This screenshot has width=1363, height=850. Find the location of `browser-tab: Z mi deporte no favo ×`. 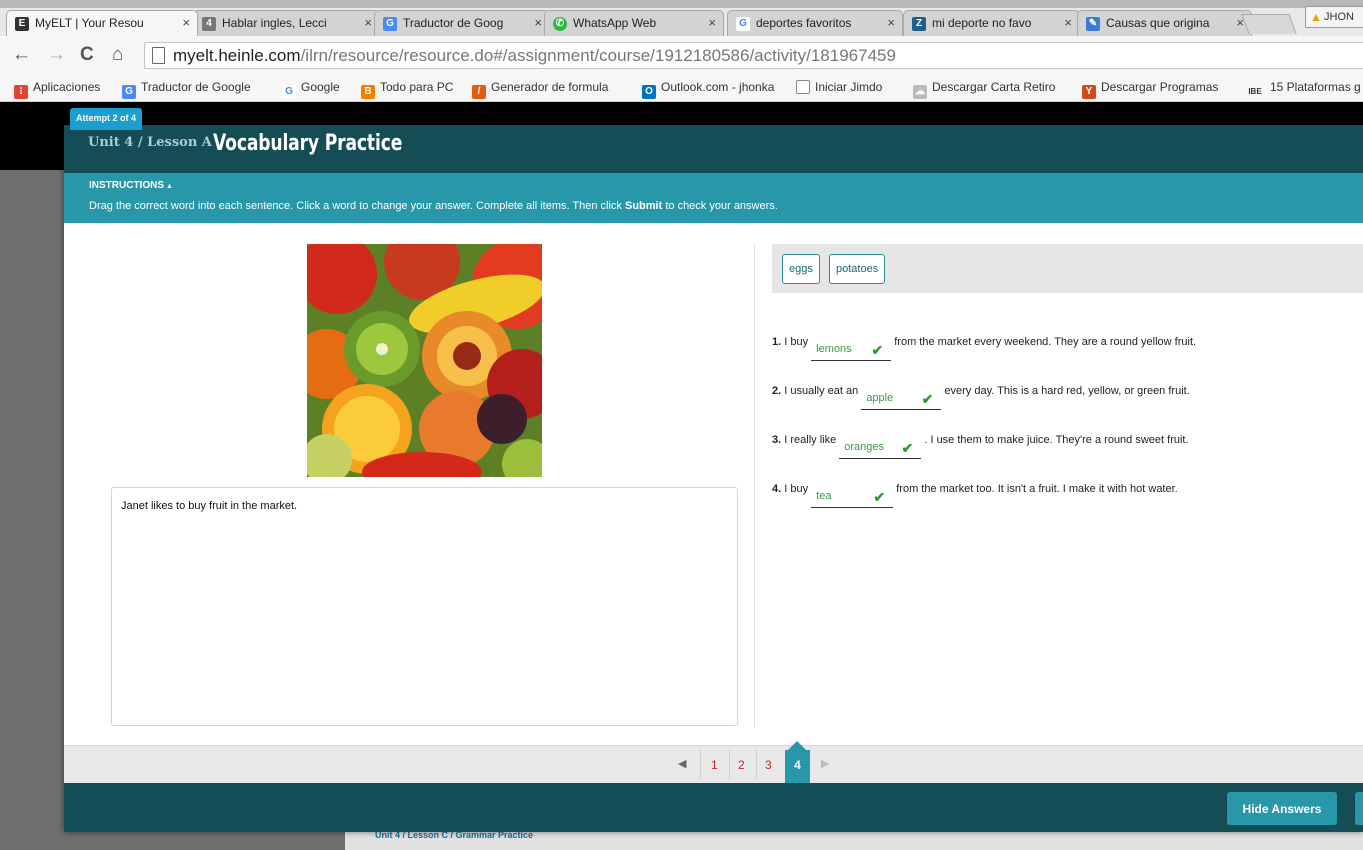

browser-tab: Z mi deporte no favo × is located at coordinates (991, 23).